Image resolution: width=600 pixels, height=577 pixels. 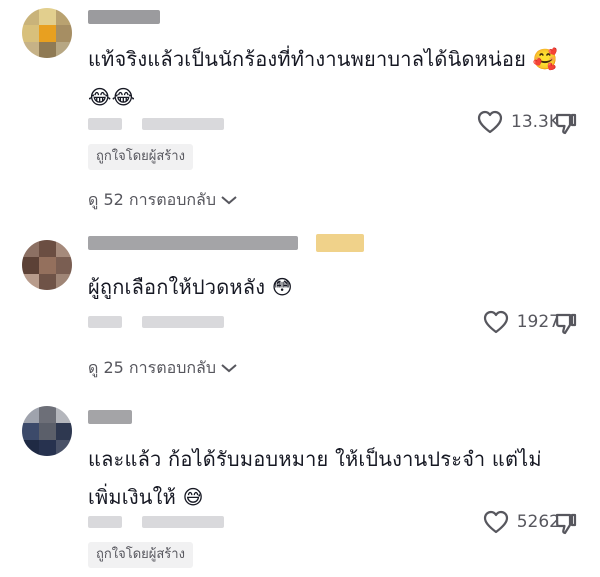 I want to click on comment-text: ผู้ถูกเลือกให้ปวดหลัง 😳, so click(x=328, y=287).